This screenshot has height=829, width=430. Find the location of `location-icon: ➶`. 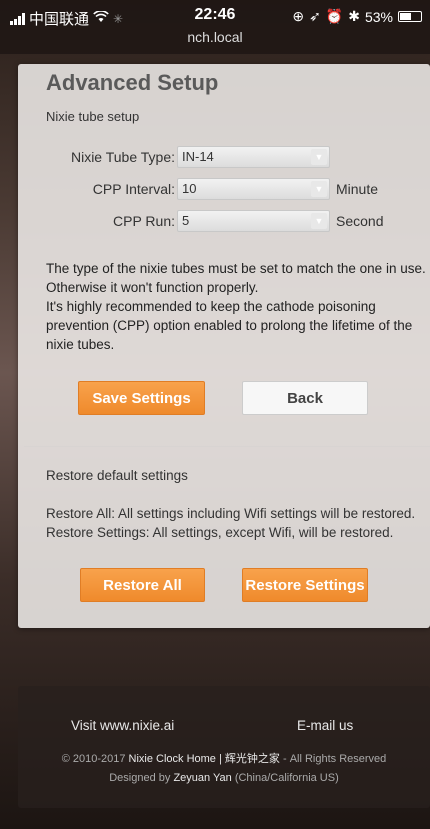

location-icon: ➶ is located at coordinates (315, 16).